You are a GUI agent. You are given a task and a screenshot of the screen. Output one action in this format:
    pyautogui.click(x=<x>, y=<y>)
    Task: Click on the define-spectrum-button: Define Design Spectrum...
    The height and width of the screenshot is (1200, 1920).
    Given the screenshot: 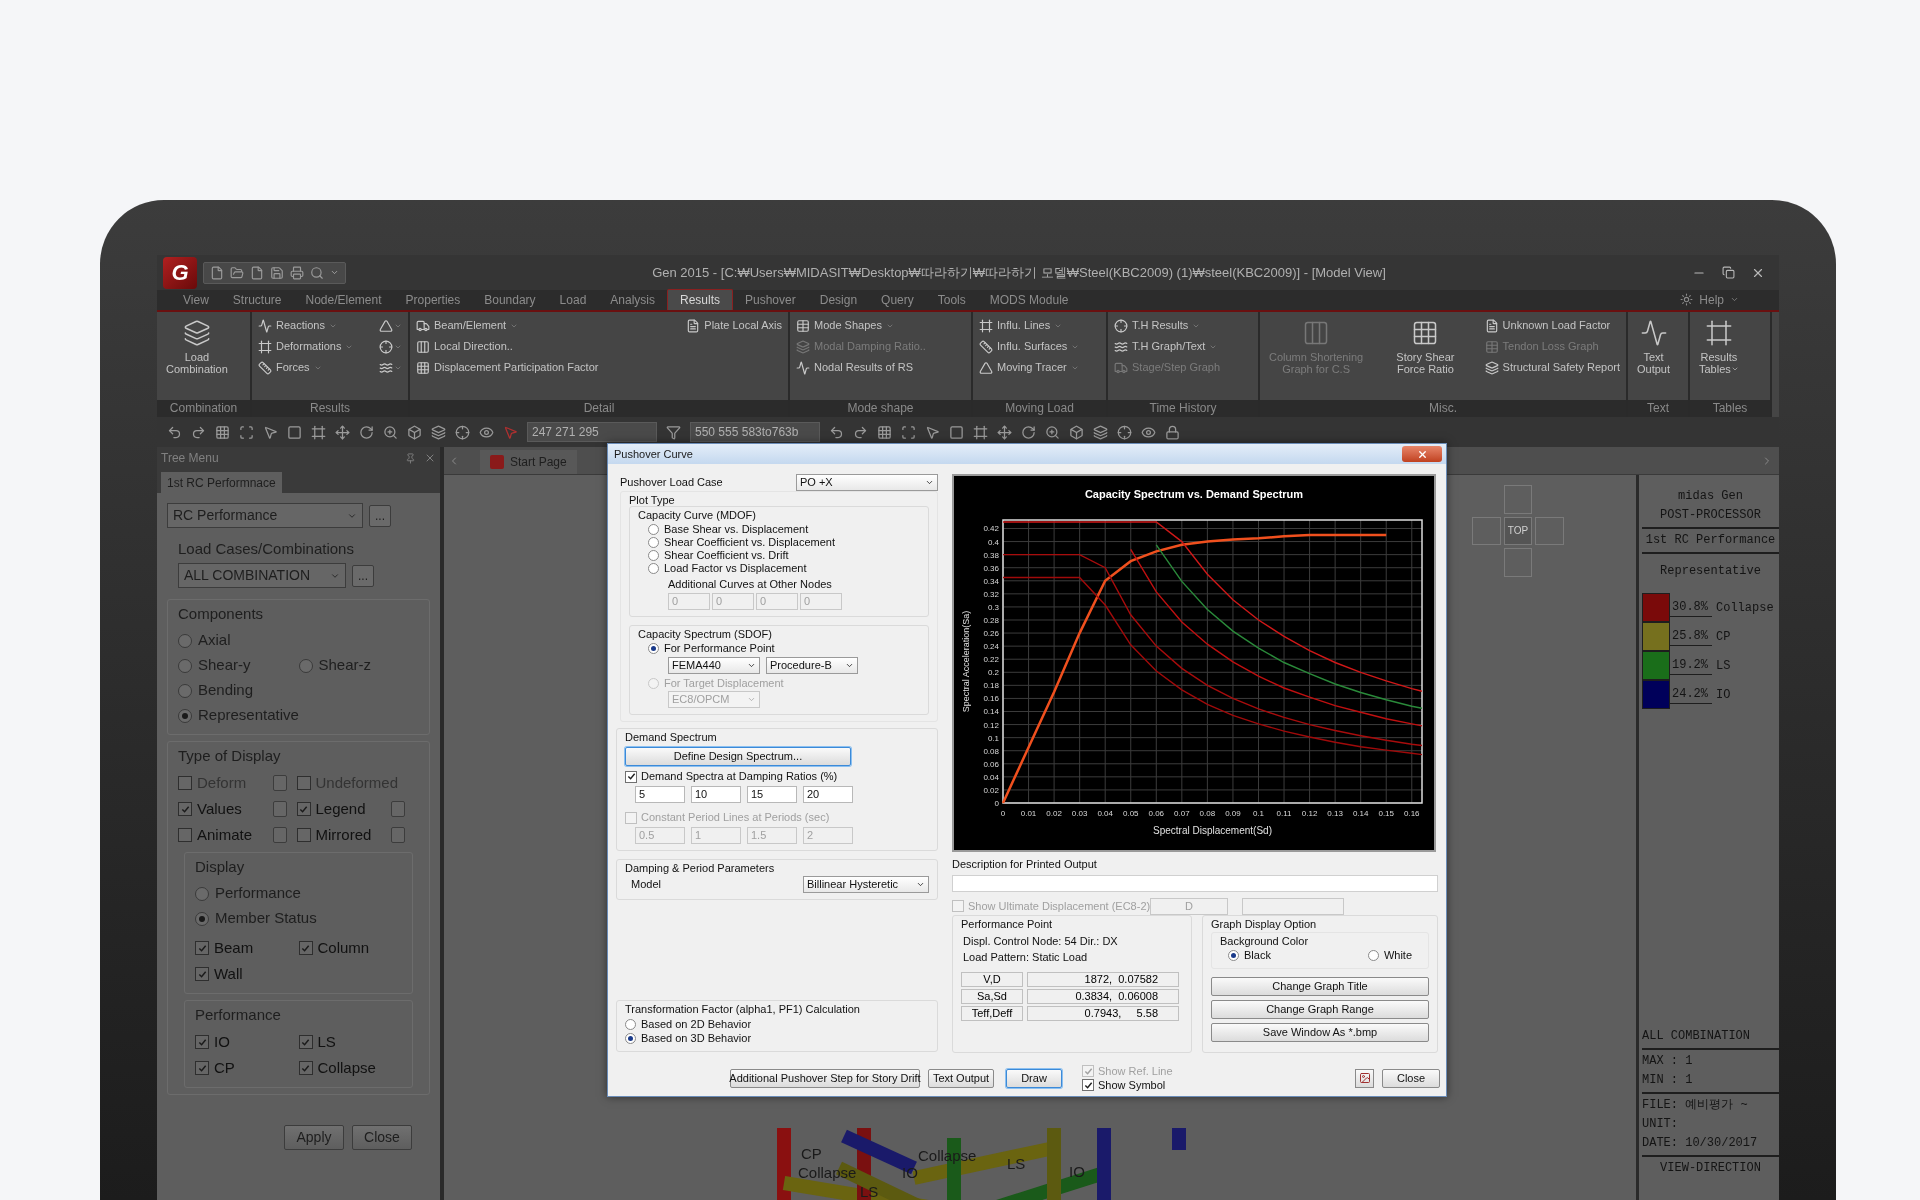 What is the action you would take?
    pyautogui.click(x=738, y=756)
    